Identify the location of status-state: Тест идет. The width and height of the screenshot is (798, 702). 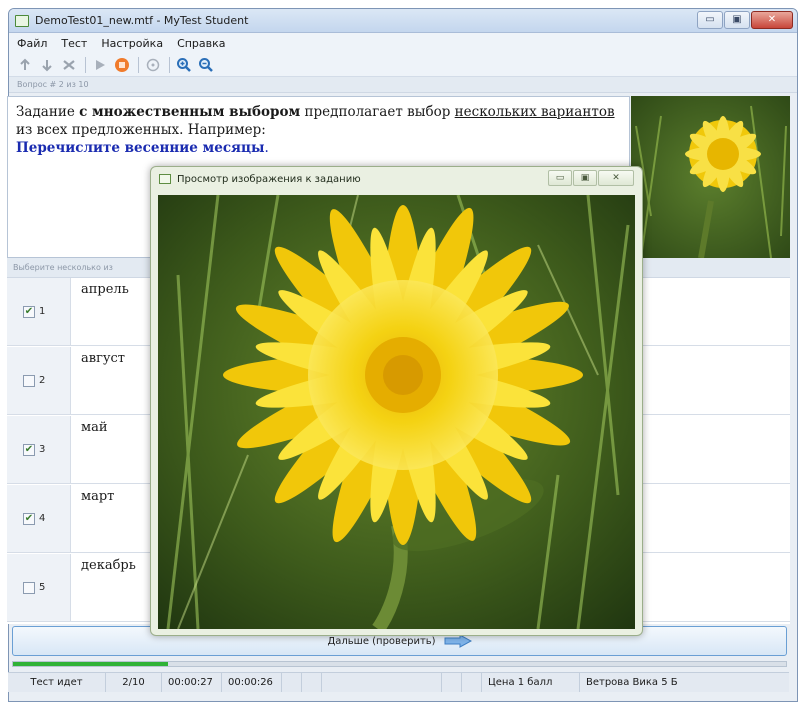
(57, 682).